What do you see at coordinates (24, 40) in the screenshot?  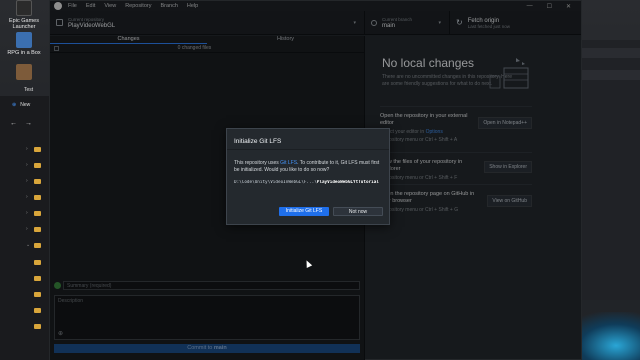 I see `rpg-in-a-box-icon` at bounding box center [24, 40].